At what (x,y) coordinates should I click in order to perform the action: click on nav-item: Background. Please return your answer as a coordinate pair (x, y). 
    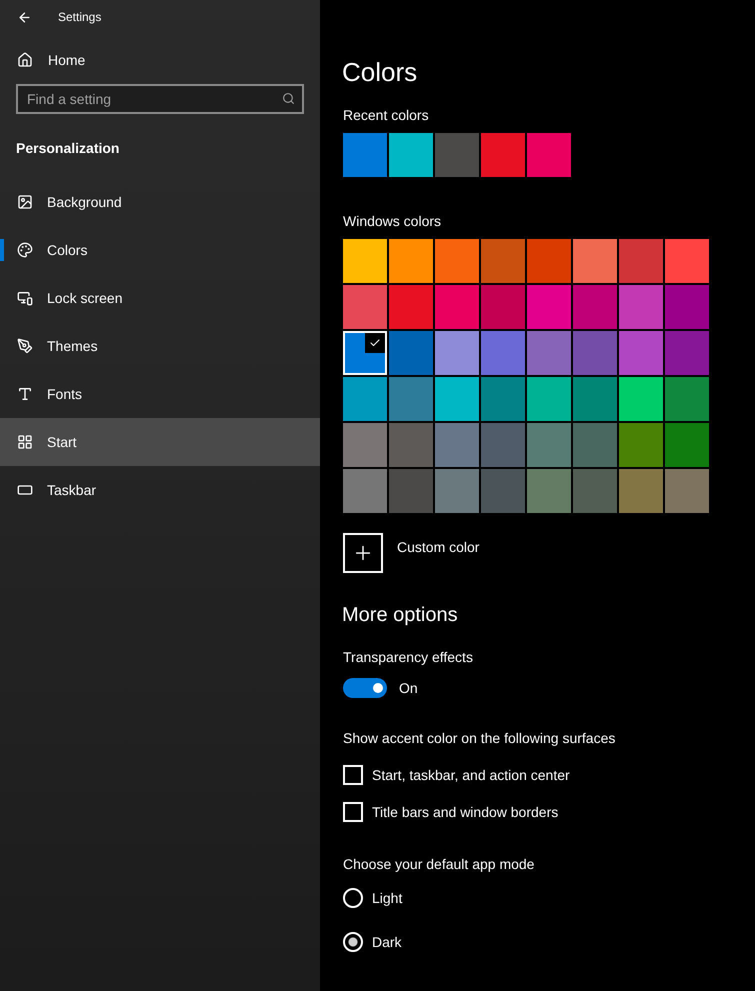
    Looking at the image, I should click on (160, 202).